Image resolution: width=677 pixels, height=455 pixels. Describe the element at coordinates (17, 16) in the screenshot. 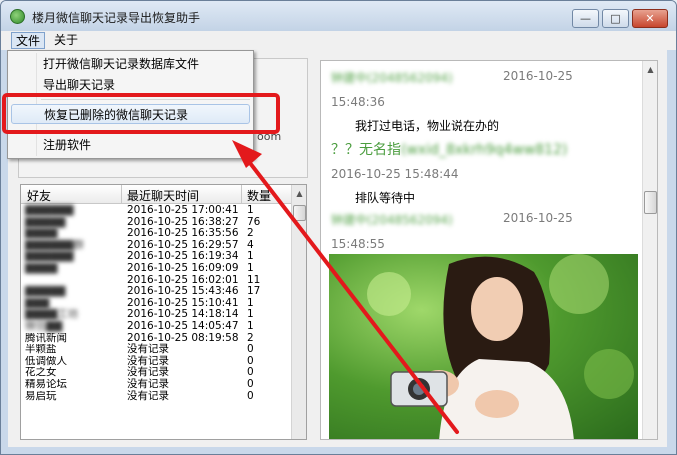

I see `app-logo-icon` at that location.